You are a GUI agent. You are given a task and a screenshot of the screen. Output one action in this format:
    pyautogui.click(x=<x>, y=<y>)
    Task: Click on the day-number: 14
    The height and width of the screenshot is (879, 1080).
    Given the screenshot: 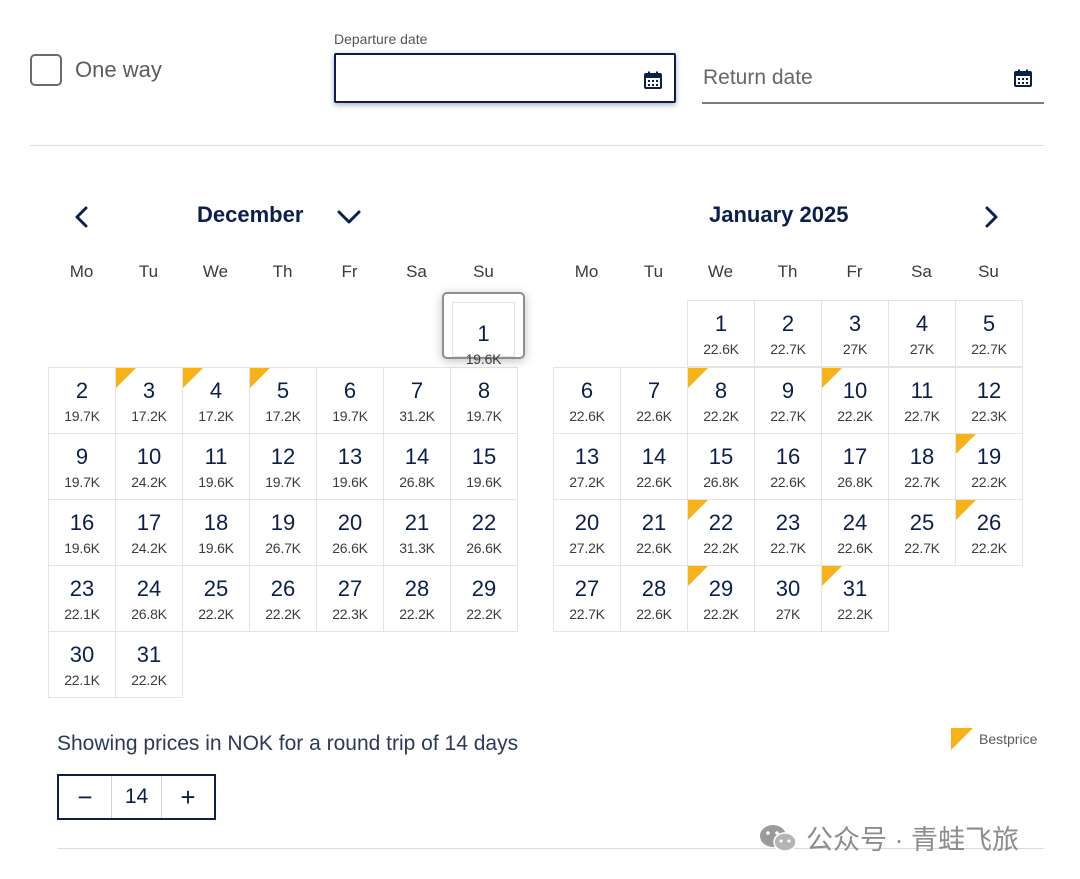 What is the action you would take?
    pyautogui.click(x=654, y=456)
    